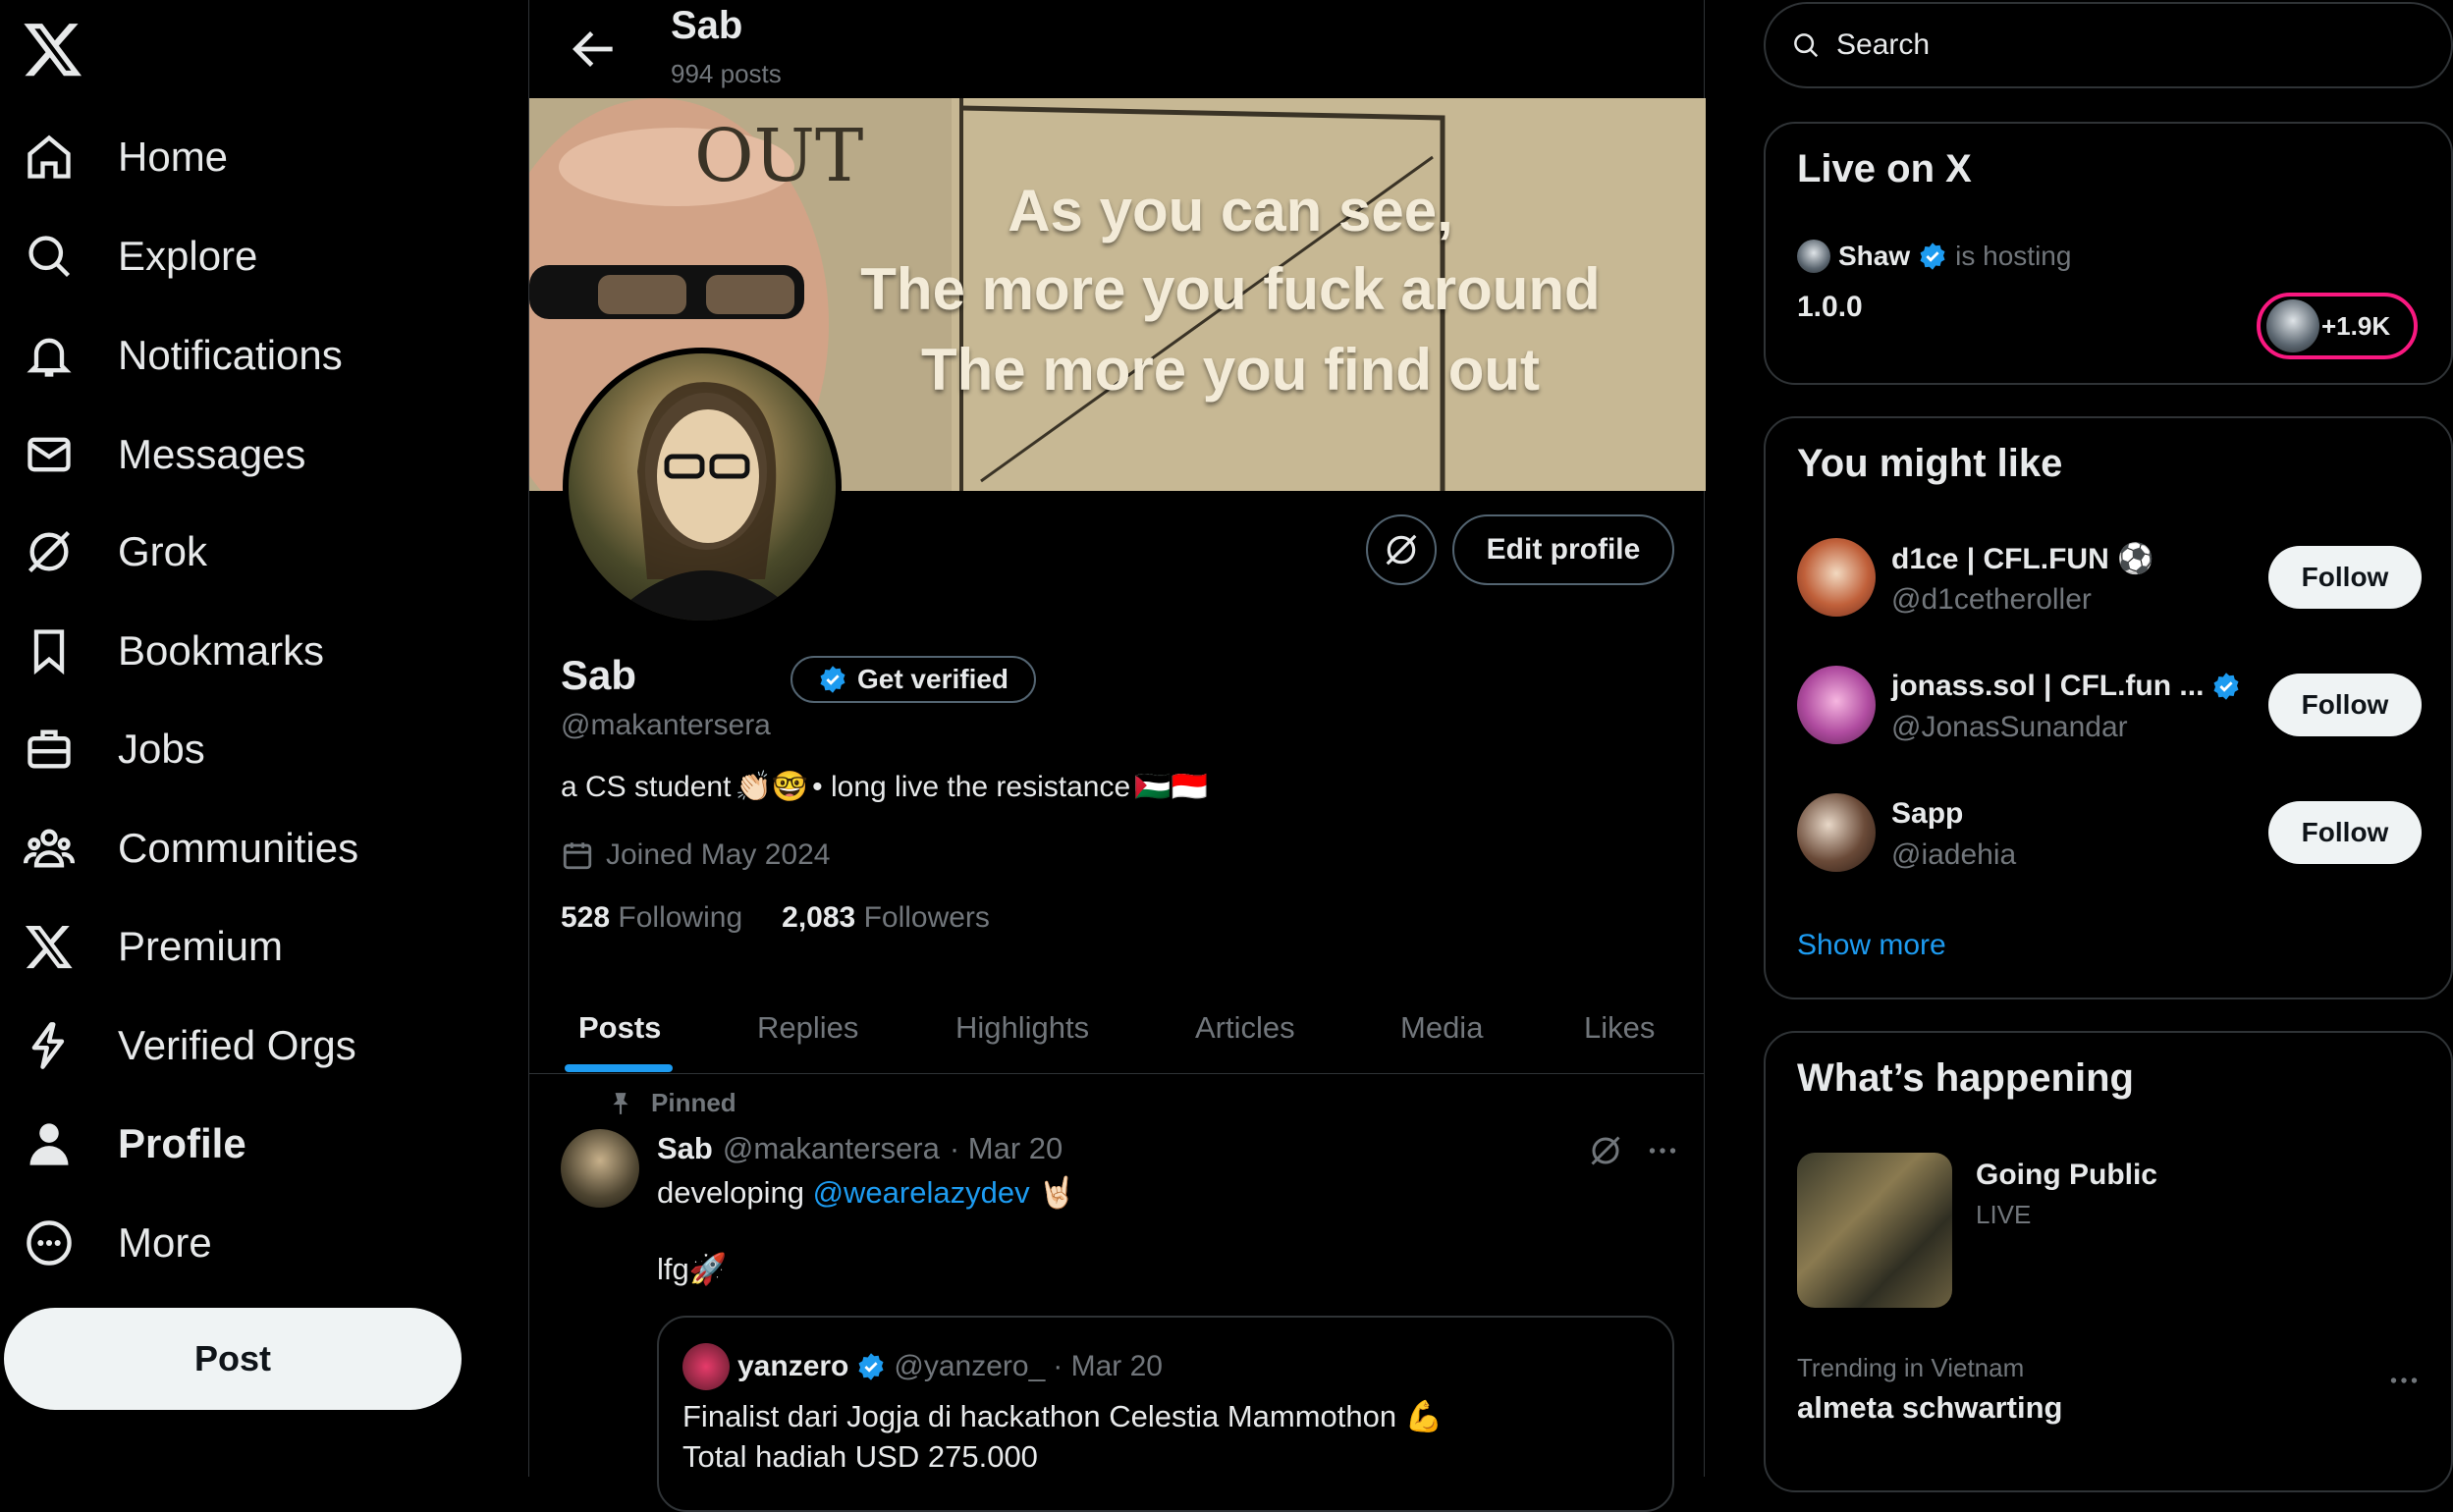  I want to click on briefcase-icon, so click(49, 749).